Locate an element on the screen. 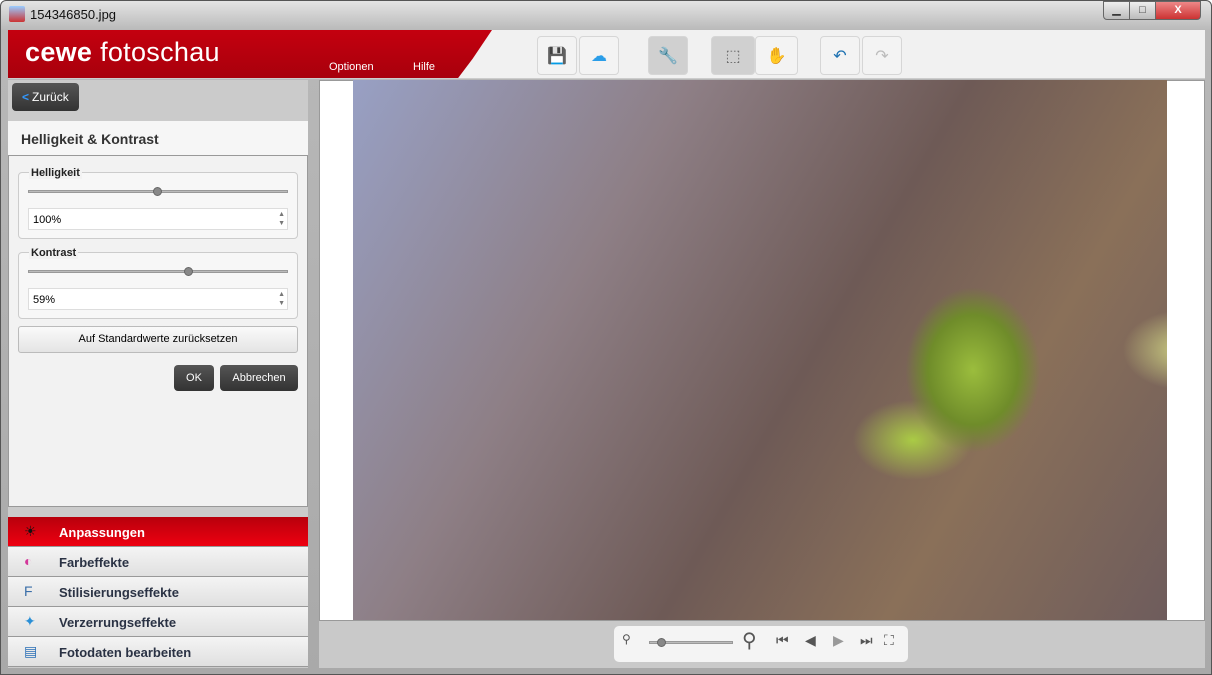  save-icon: 💾 is located at coordinates (557, 56).